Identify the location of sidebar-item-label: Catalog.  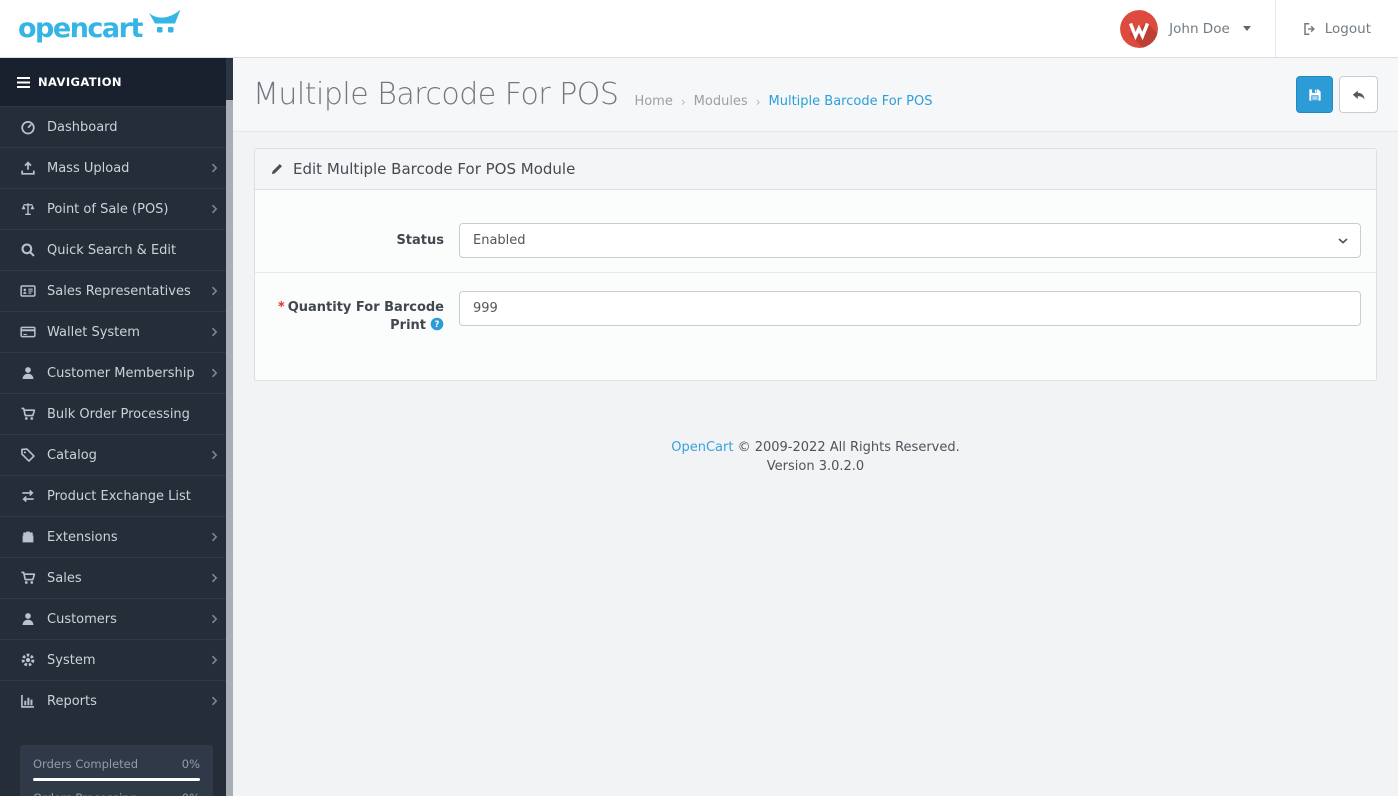
(72, 455).